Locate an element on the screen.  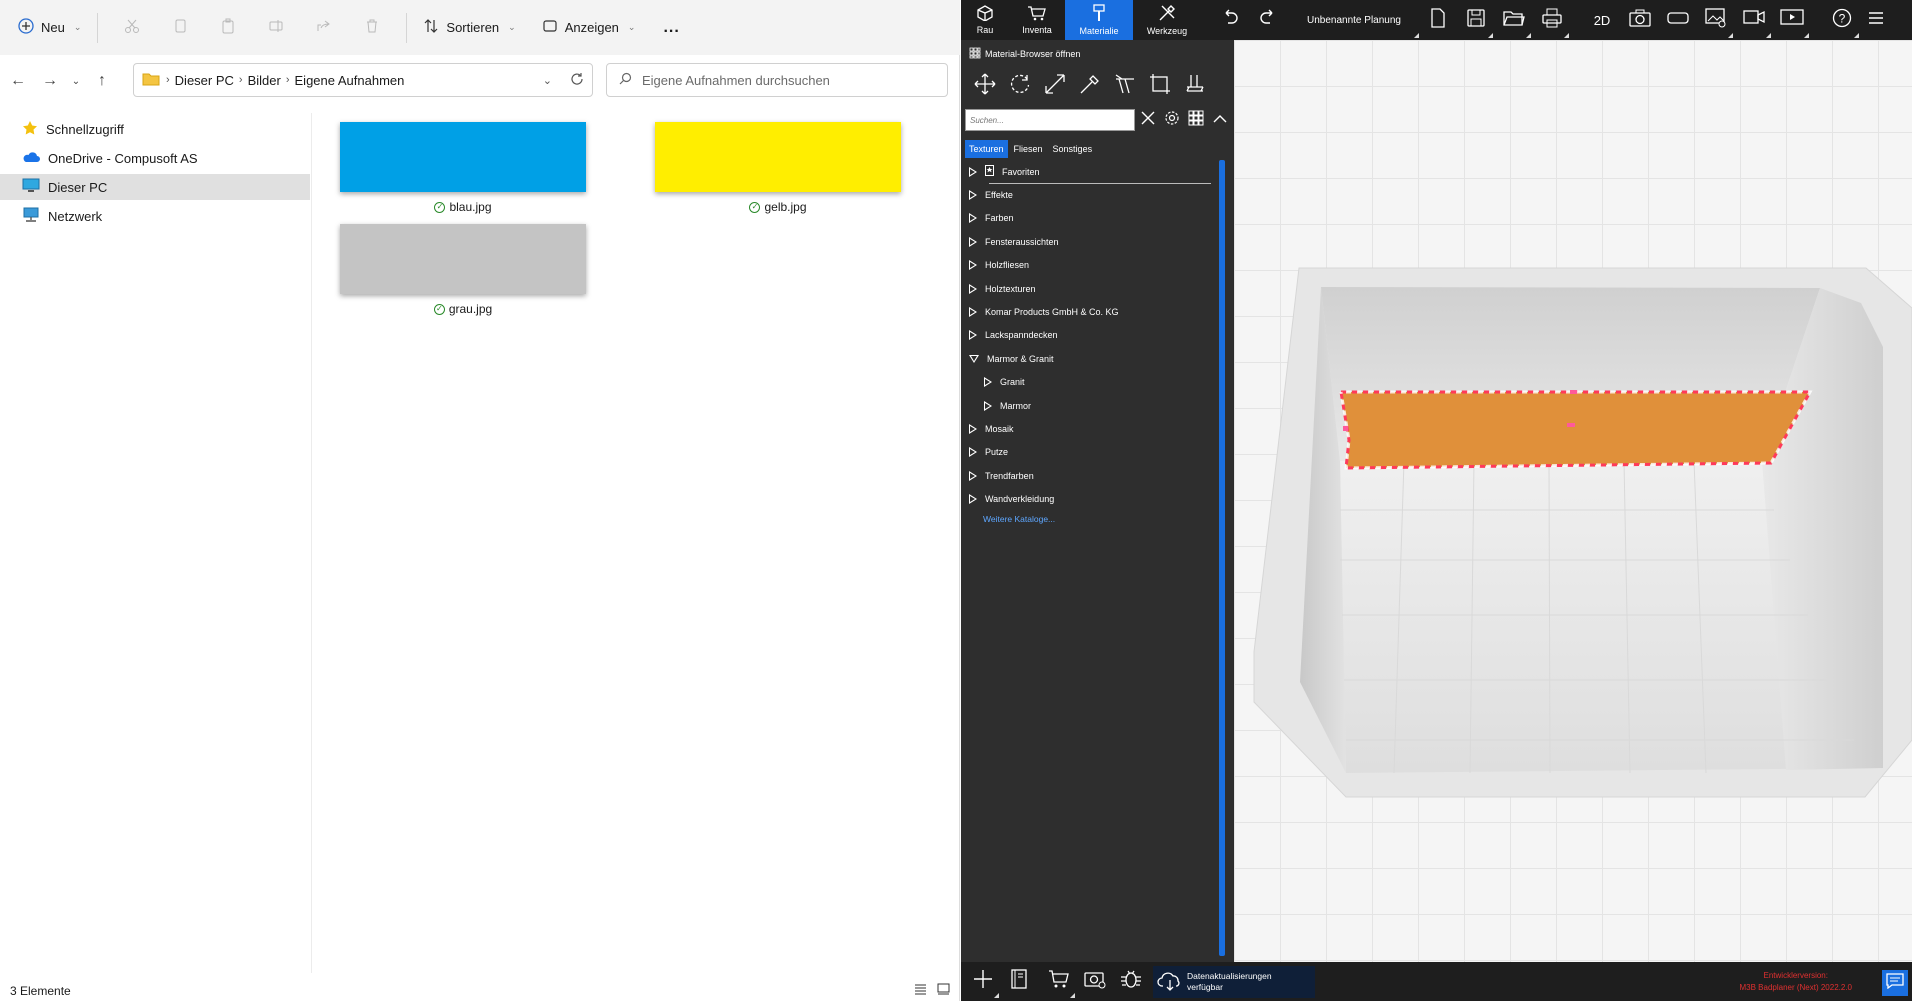
breadcrumb-bilder: Bilder is located at coordinates (264, 80).